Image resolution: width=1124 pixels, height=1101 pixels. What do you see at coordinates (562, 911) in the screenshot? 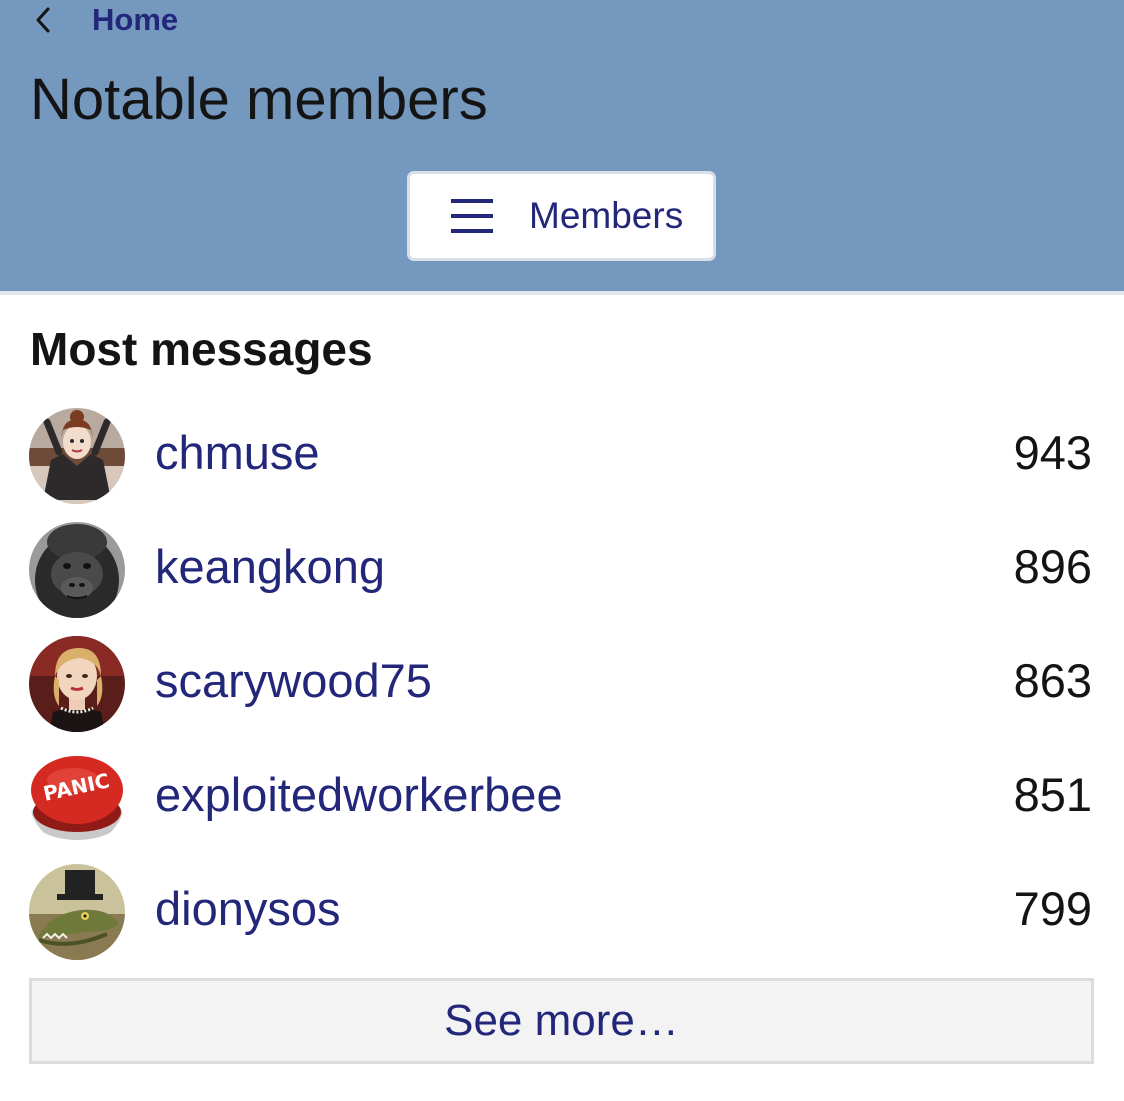
I see `list-item: dionysos 799` at bounding box center [562, 911].